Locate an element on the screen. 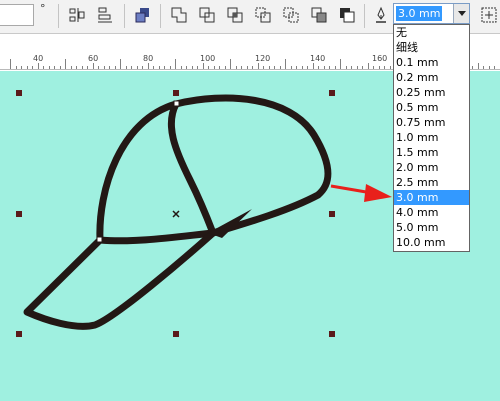 The image size is (500, 401). ruler-label: 140 is located at coordinates (318, 58).